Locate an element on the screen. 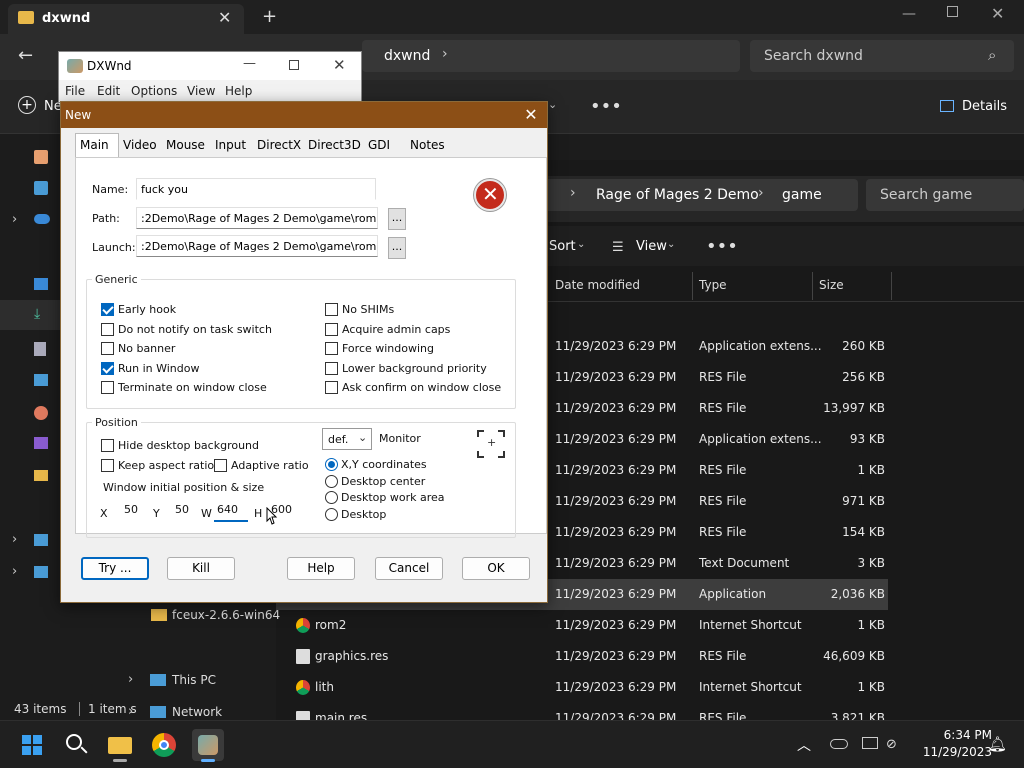 Image resolution: width=1024 pixels, height=768 pixels. dialog-title-bar: New ✕ is located at coordinates (304, 115).